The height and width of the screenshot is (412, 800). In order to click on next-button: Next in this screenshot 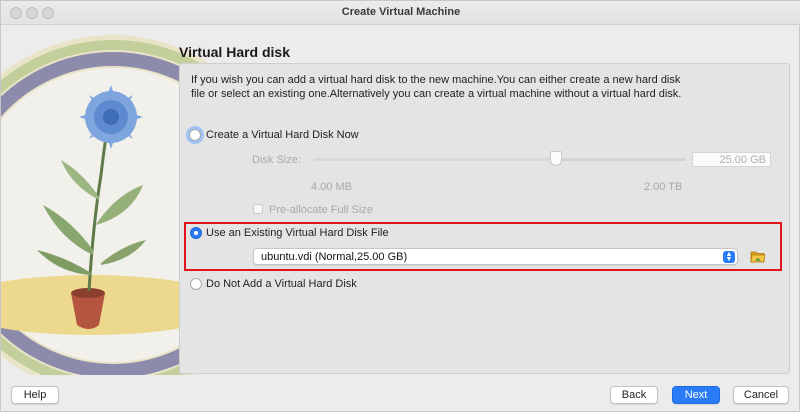, I will do `click(696, 395)`.